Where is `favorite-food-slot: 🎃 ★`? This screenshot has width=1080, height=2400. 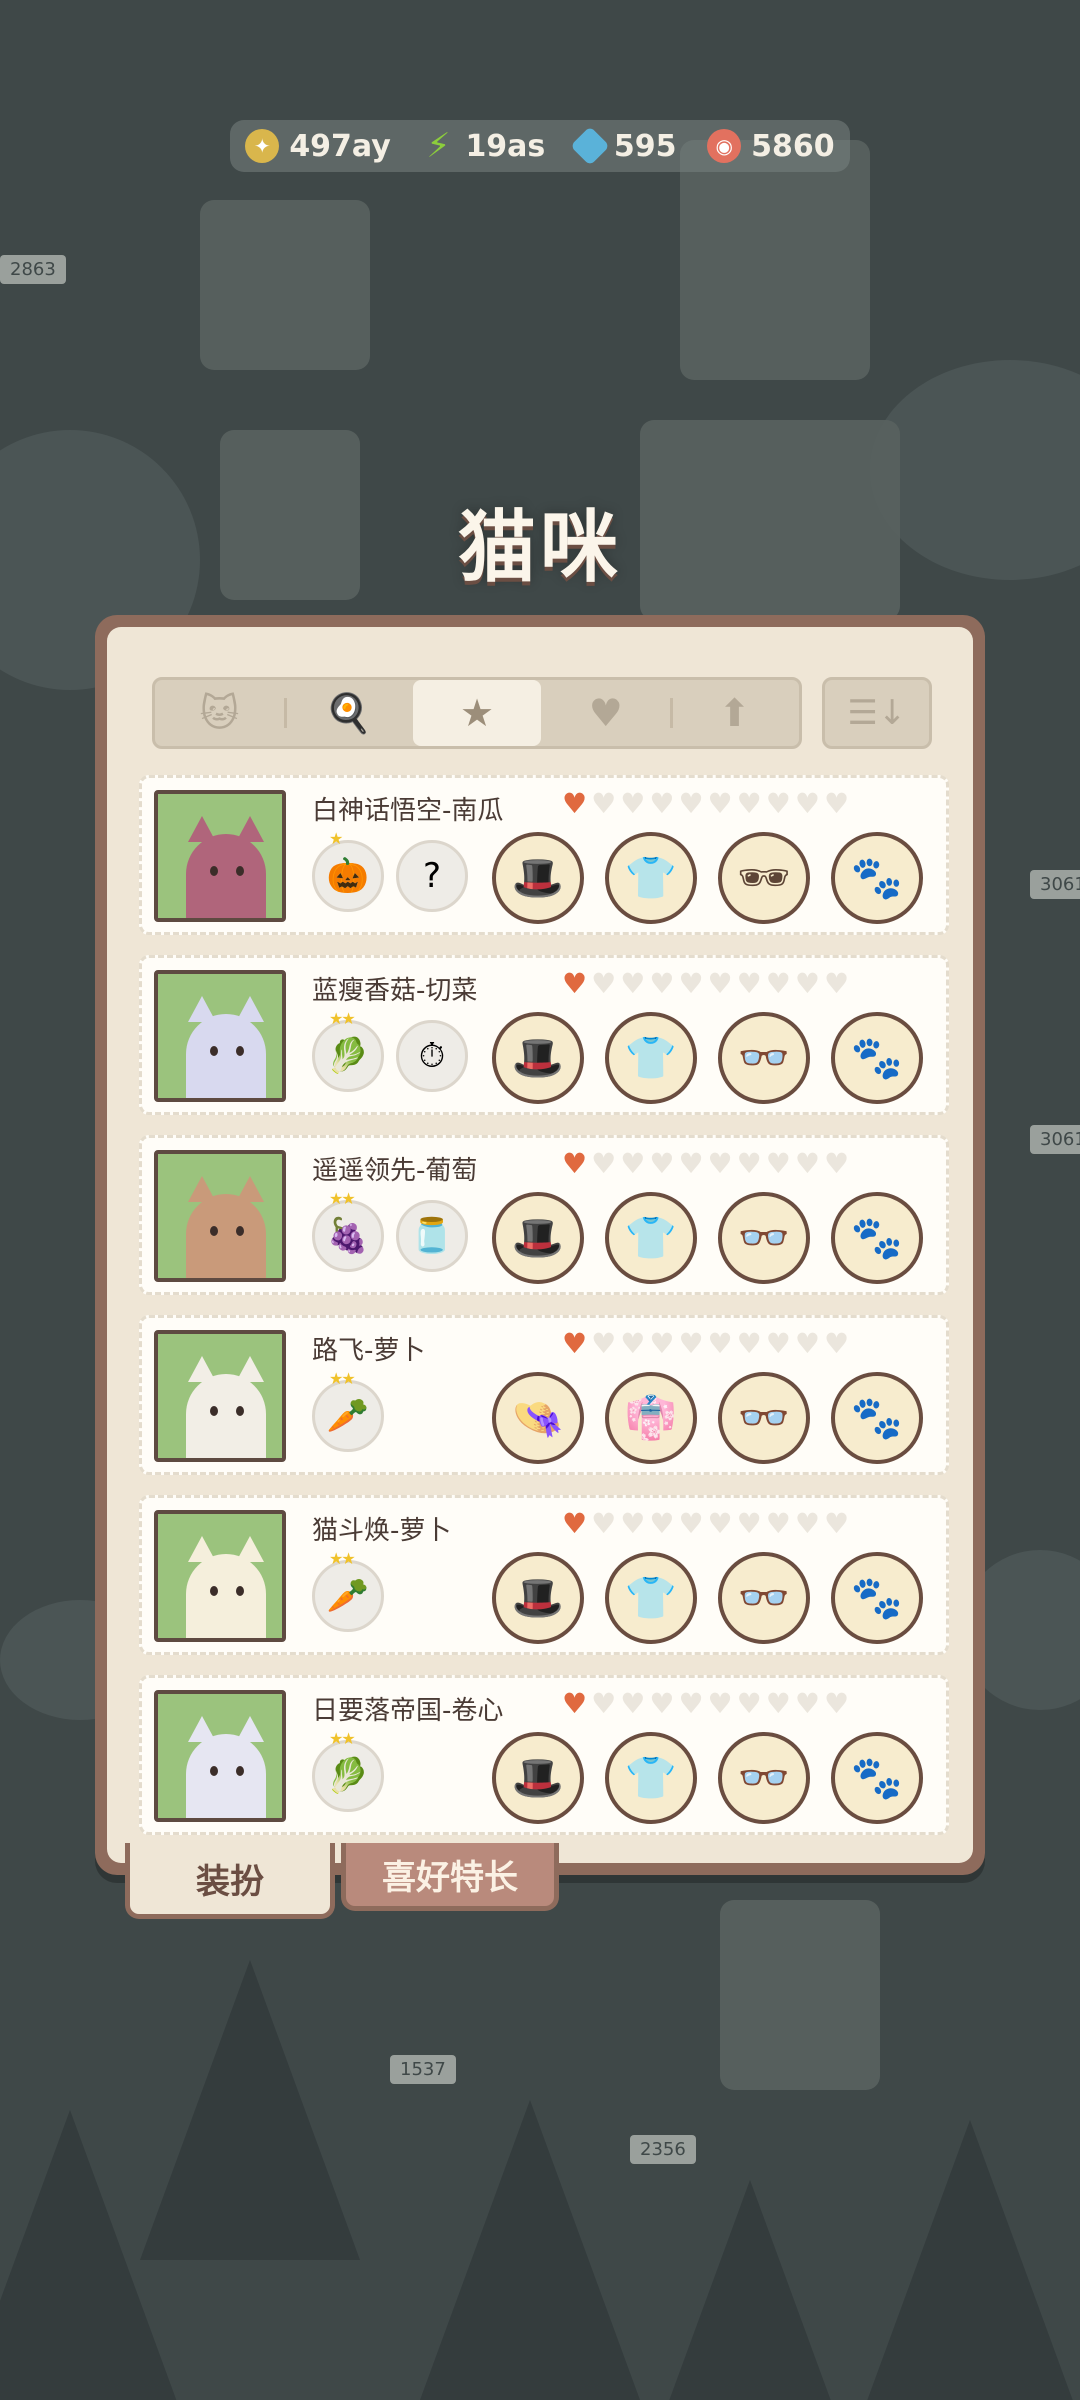 favorite-food-slot: 🎃 ★ is located at coordinates (348, 870).